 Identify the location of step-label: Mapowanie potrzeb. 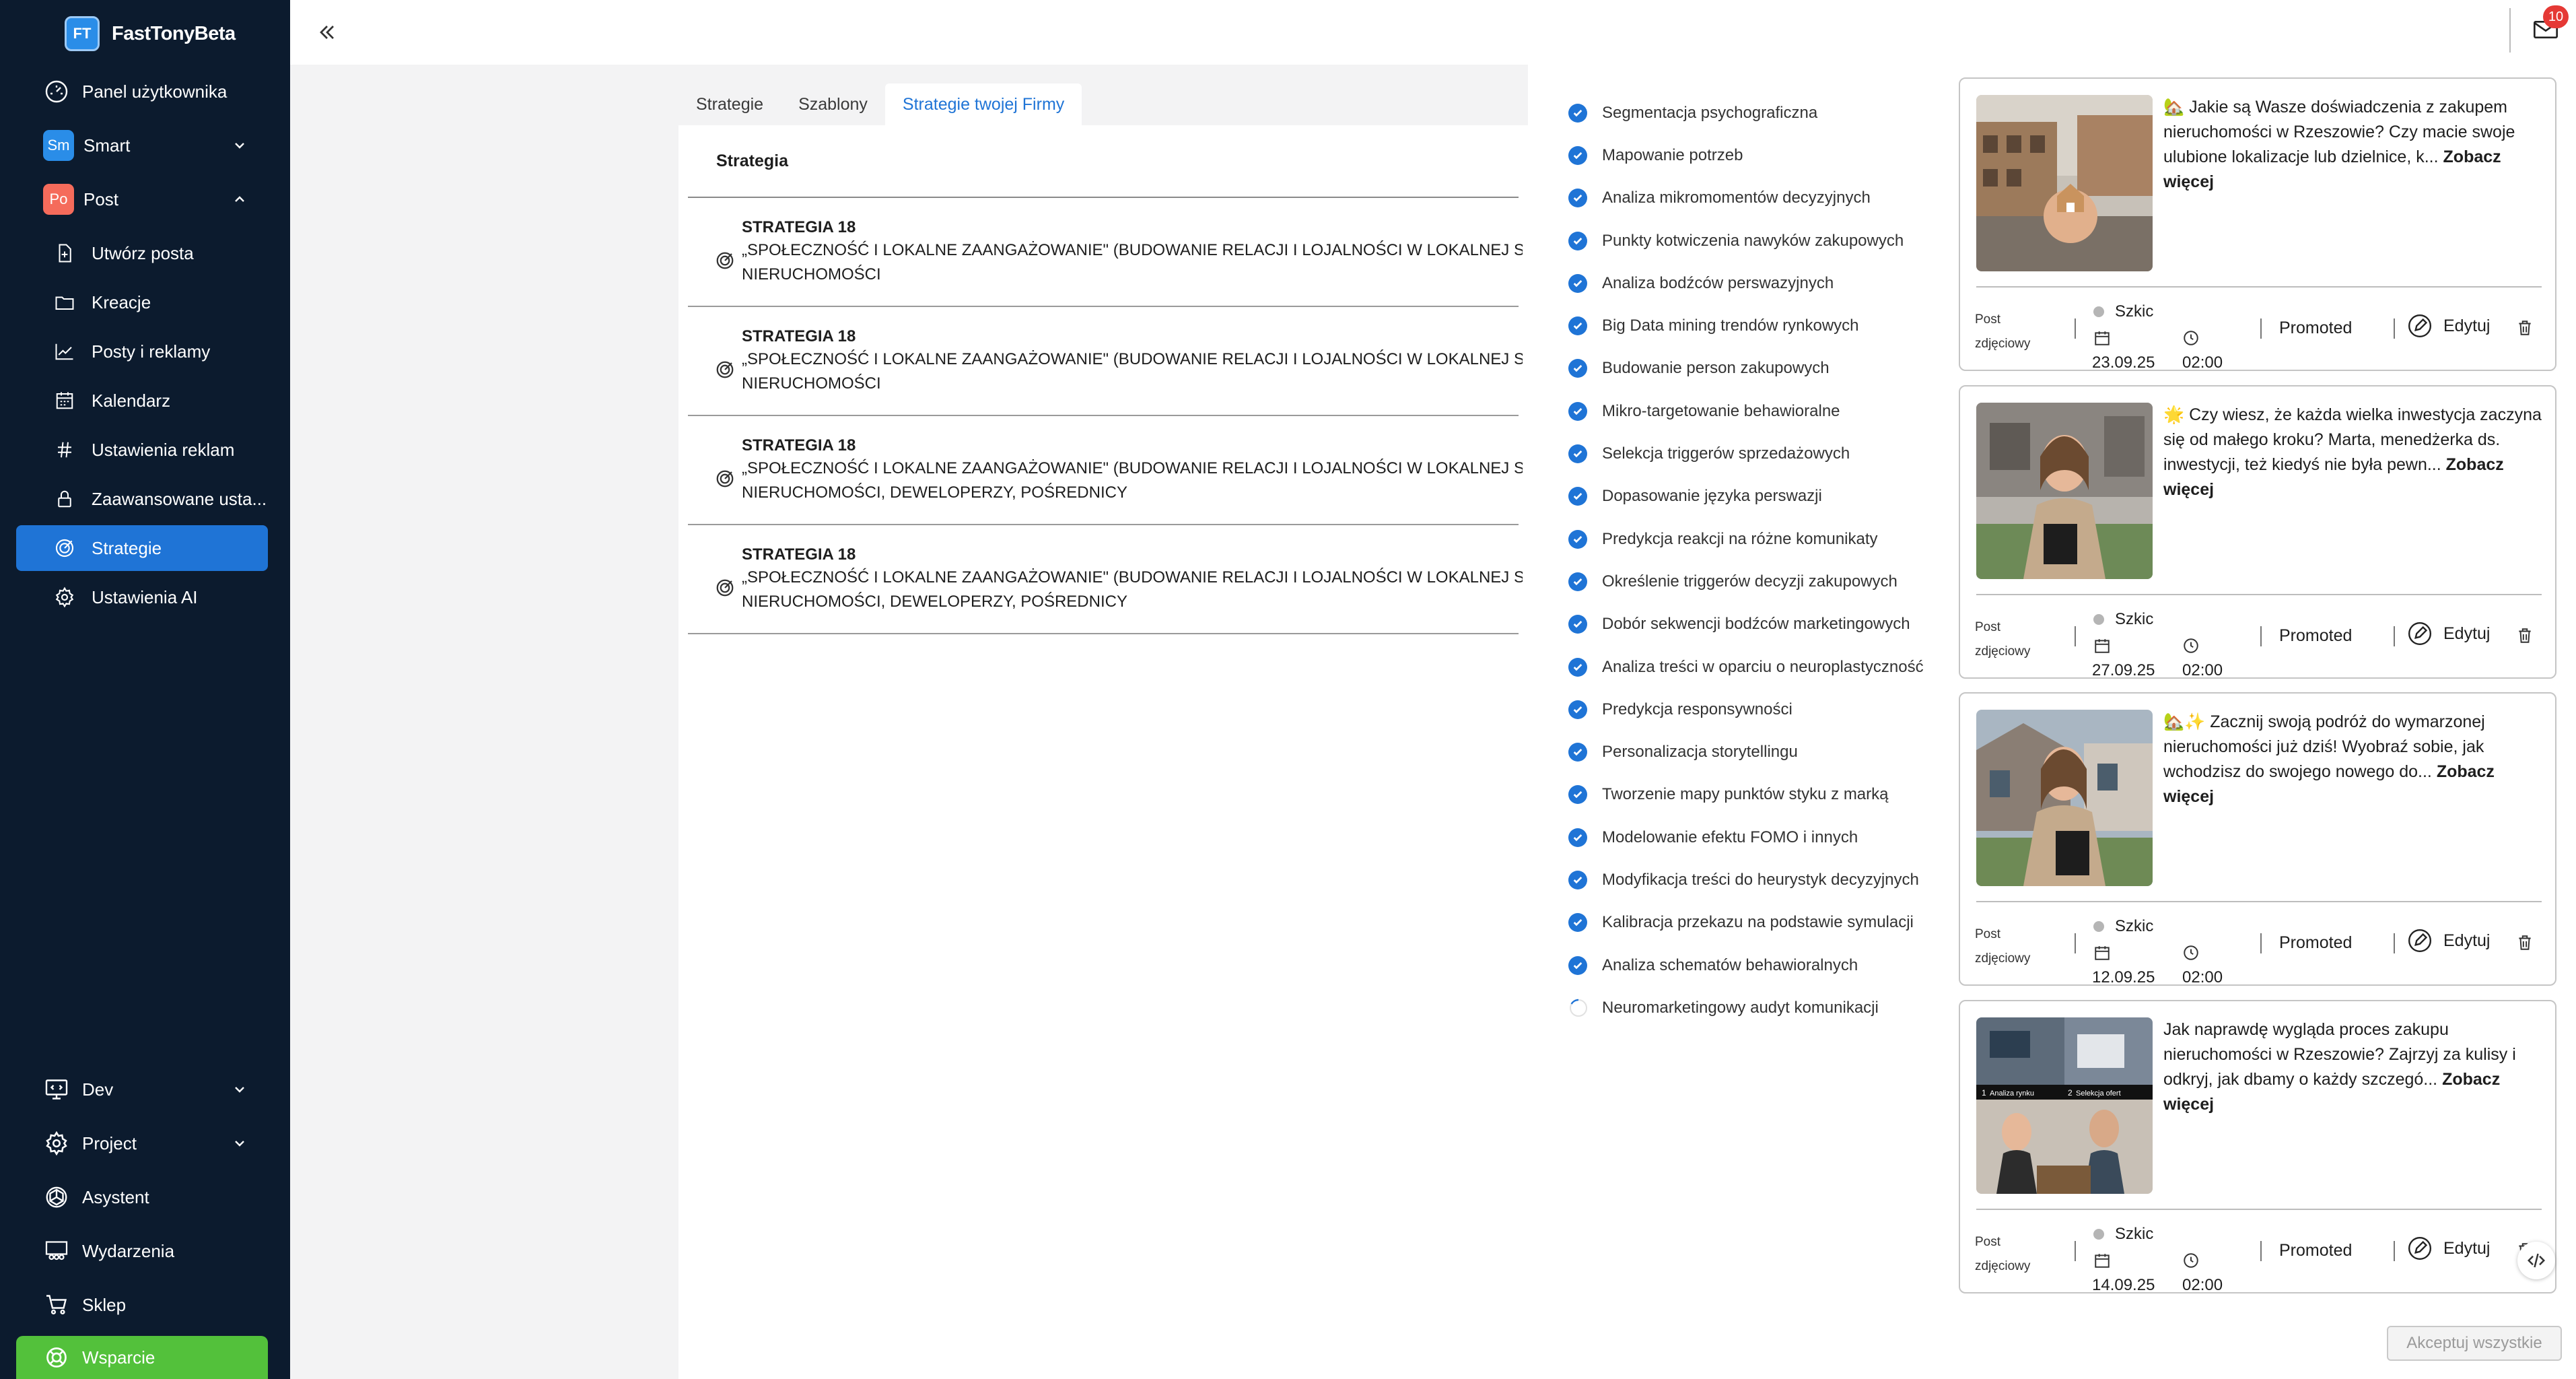
(1672, 154).